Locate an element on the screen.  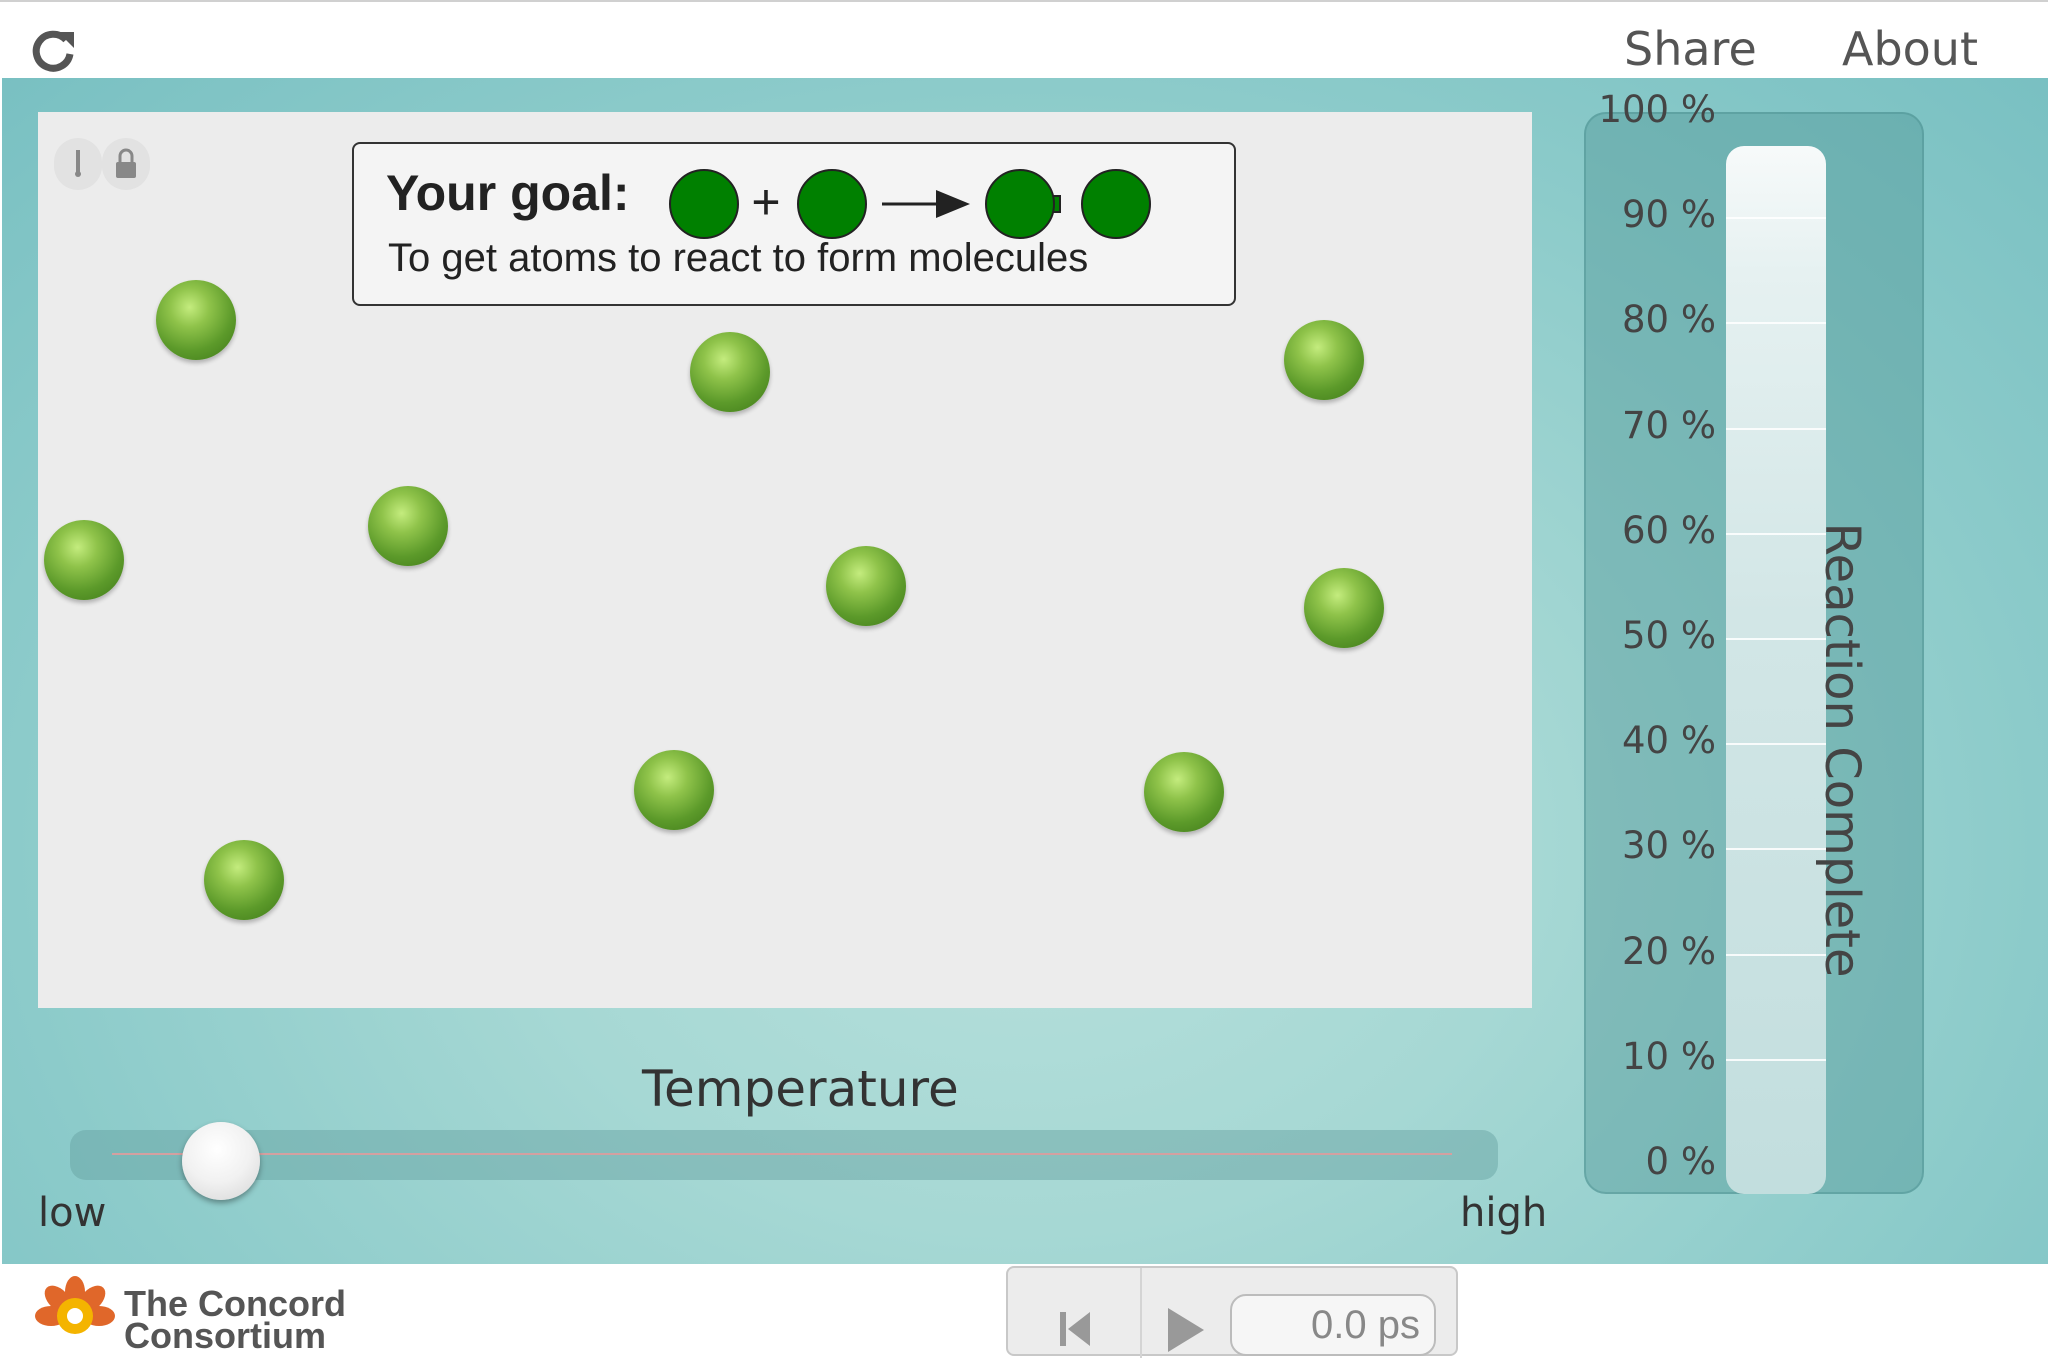
playback-controls: 0.0 ps is located at coordinates (1232, 1312).